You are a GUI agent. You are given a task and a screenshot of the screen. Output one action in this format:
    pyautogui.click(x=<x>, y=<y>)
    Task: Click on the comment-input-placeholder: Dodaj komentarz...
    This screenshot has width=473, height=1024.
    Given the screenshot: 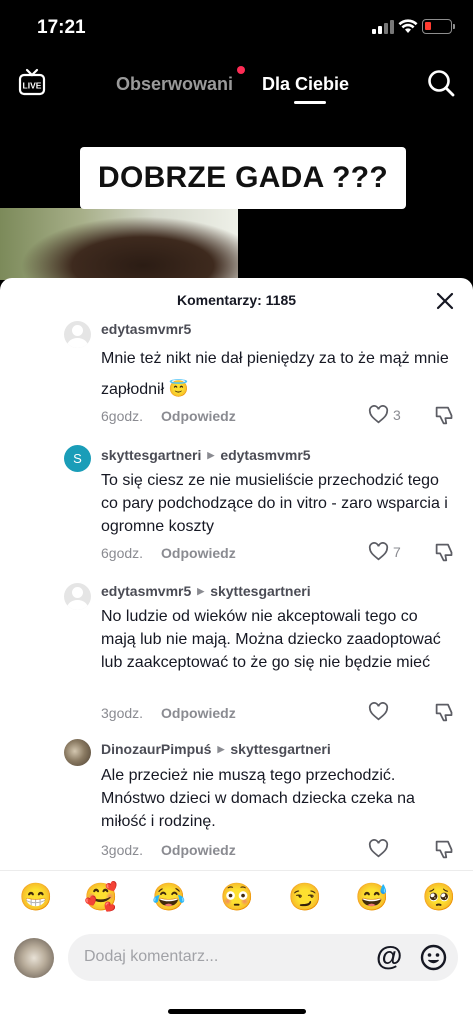 What is the action you would take?
    pyautogui.click(x=151, y=956)
    